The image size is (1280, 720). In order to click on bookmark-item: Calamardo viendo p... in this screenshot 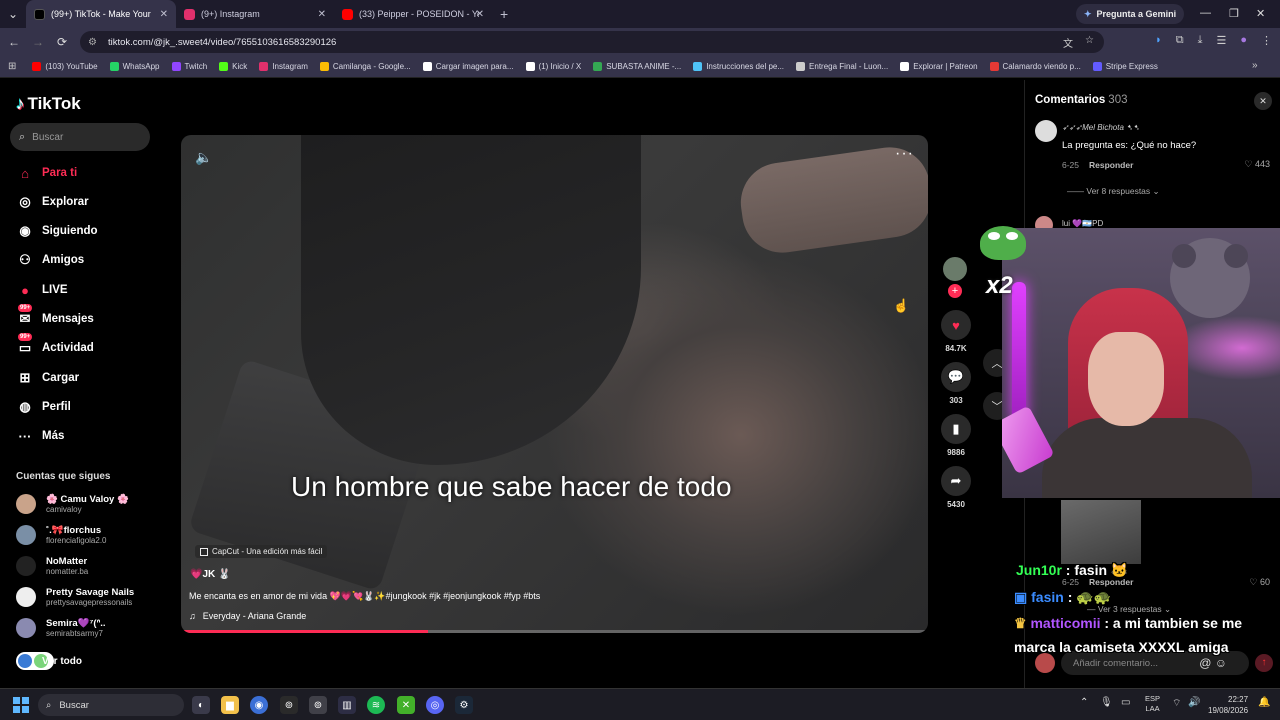, I will do `click(1035, 66)`.